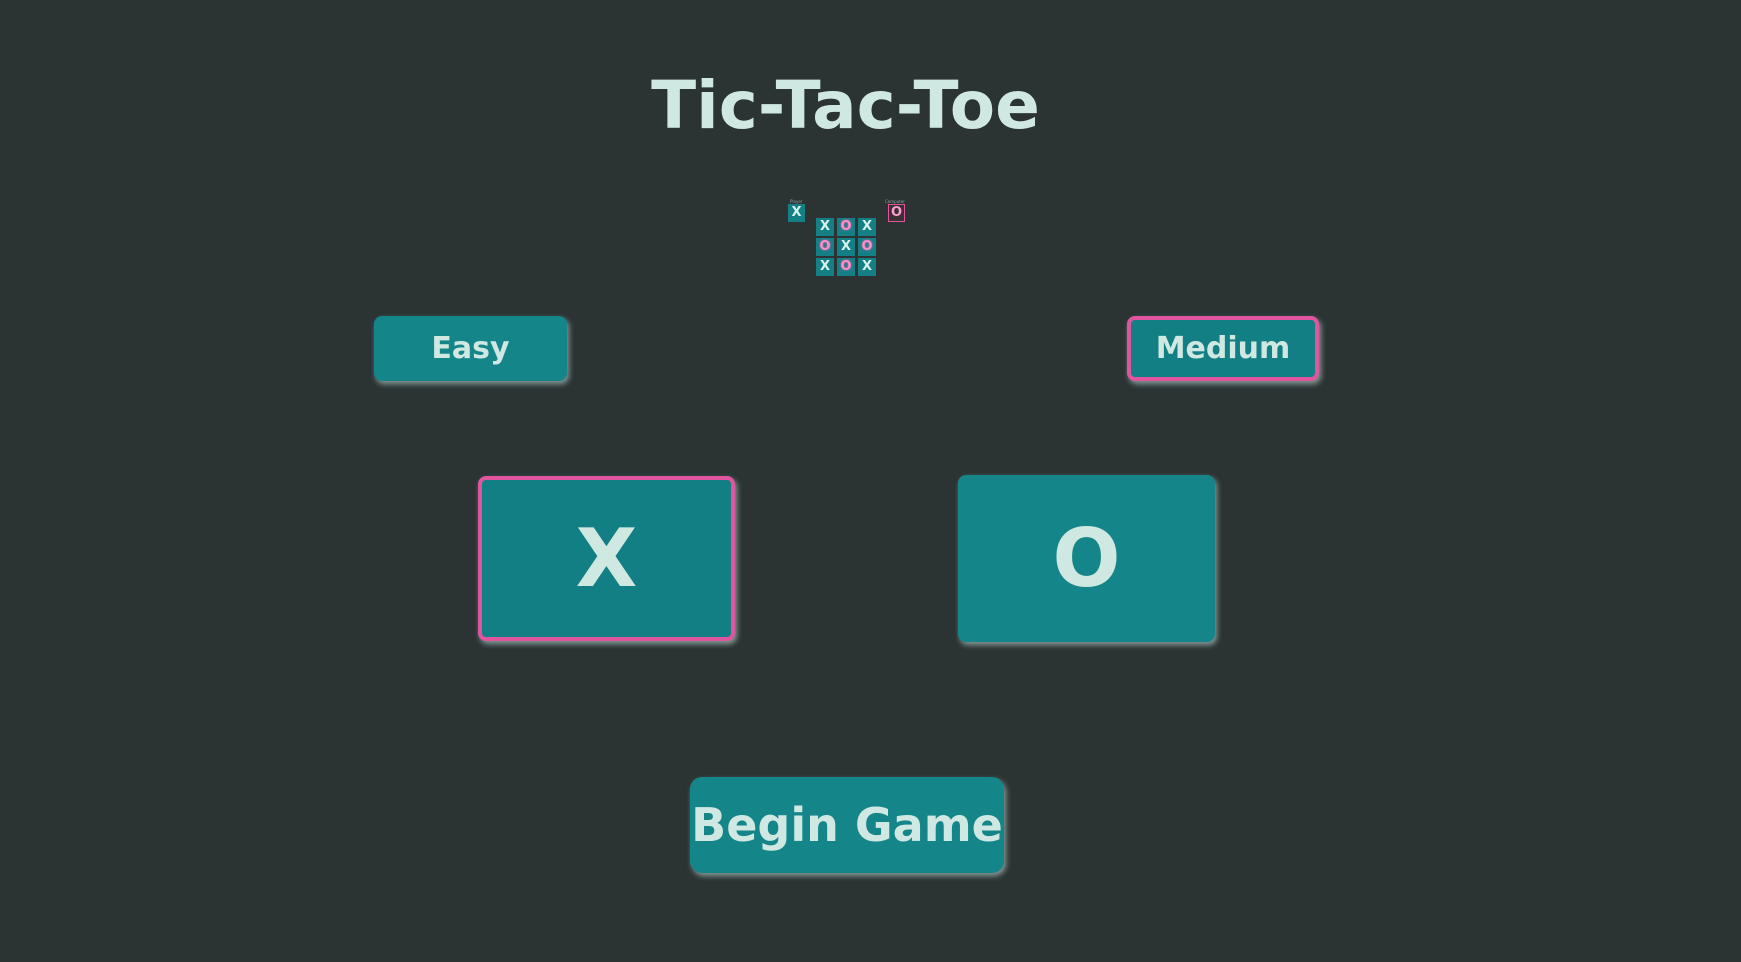 The image size is (1741, 962). Describe the element at coordinates (1223, 348) in the screenshot. I see `medium-button: Medium` at that location.